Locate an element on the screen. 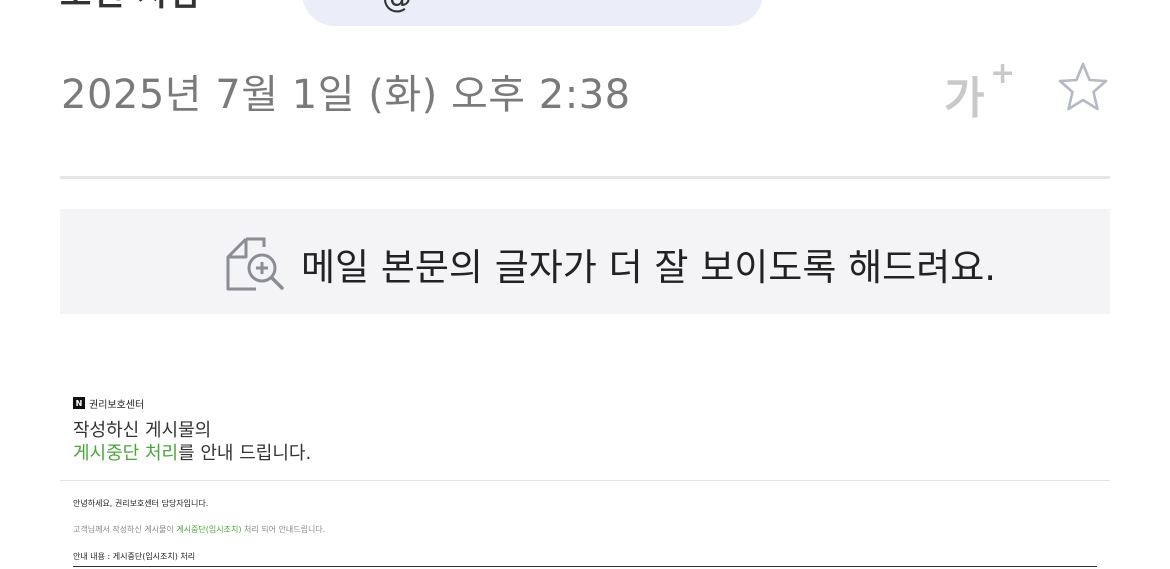  guide-rule is located at coordinates (585, 566).